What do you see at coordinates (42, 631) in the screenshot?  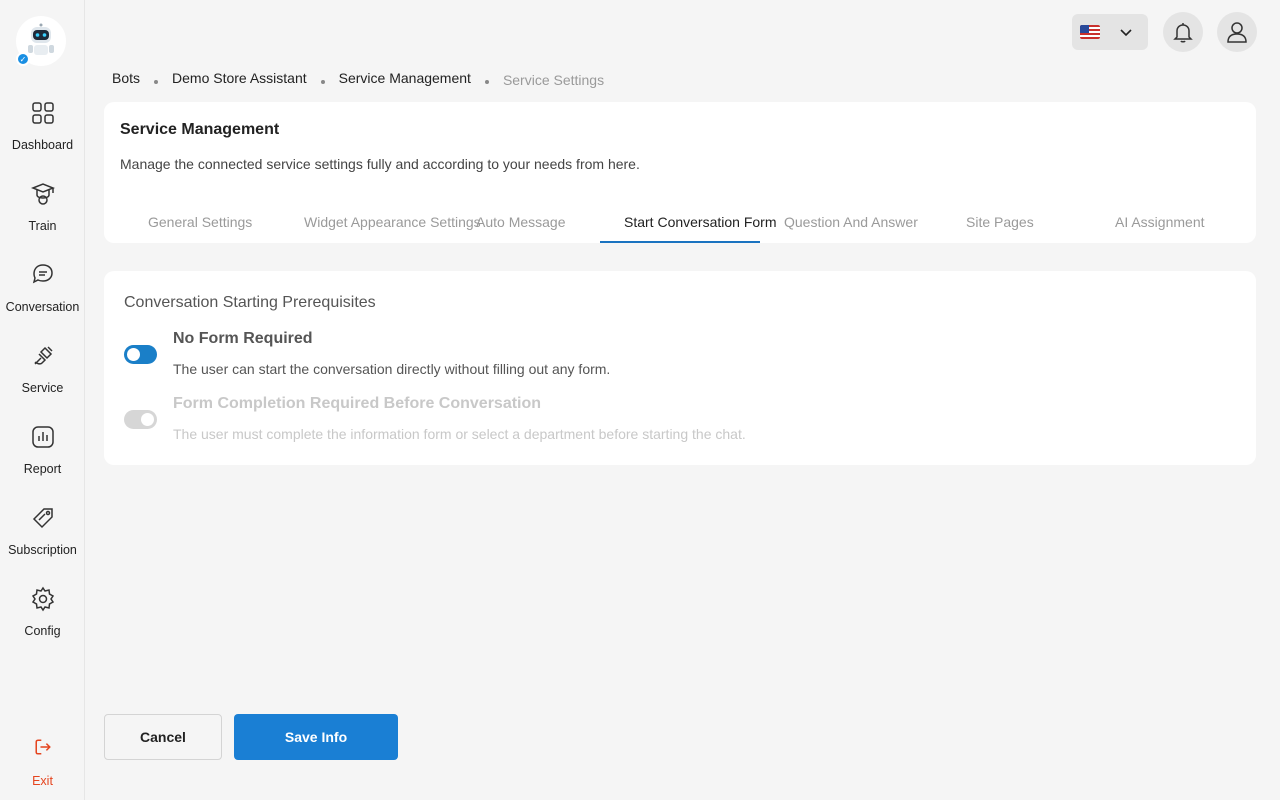 I see `sidebar-item-label: Config` at bounding box center [42, 631].